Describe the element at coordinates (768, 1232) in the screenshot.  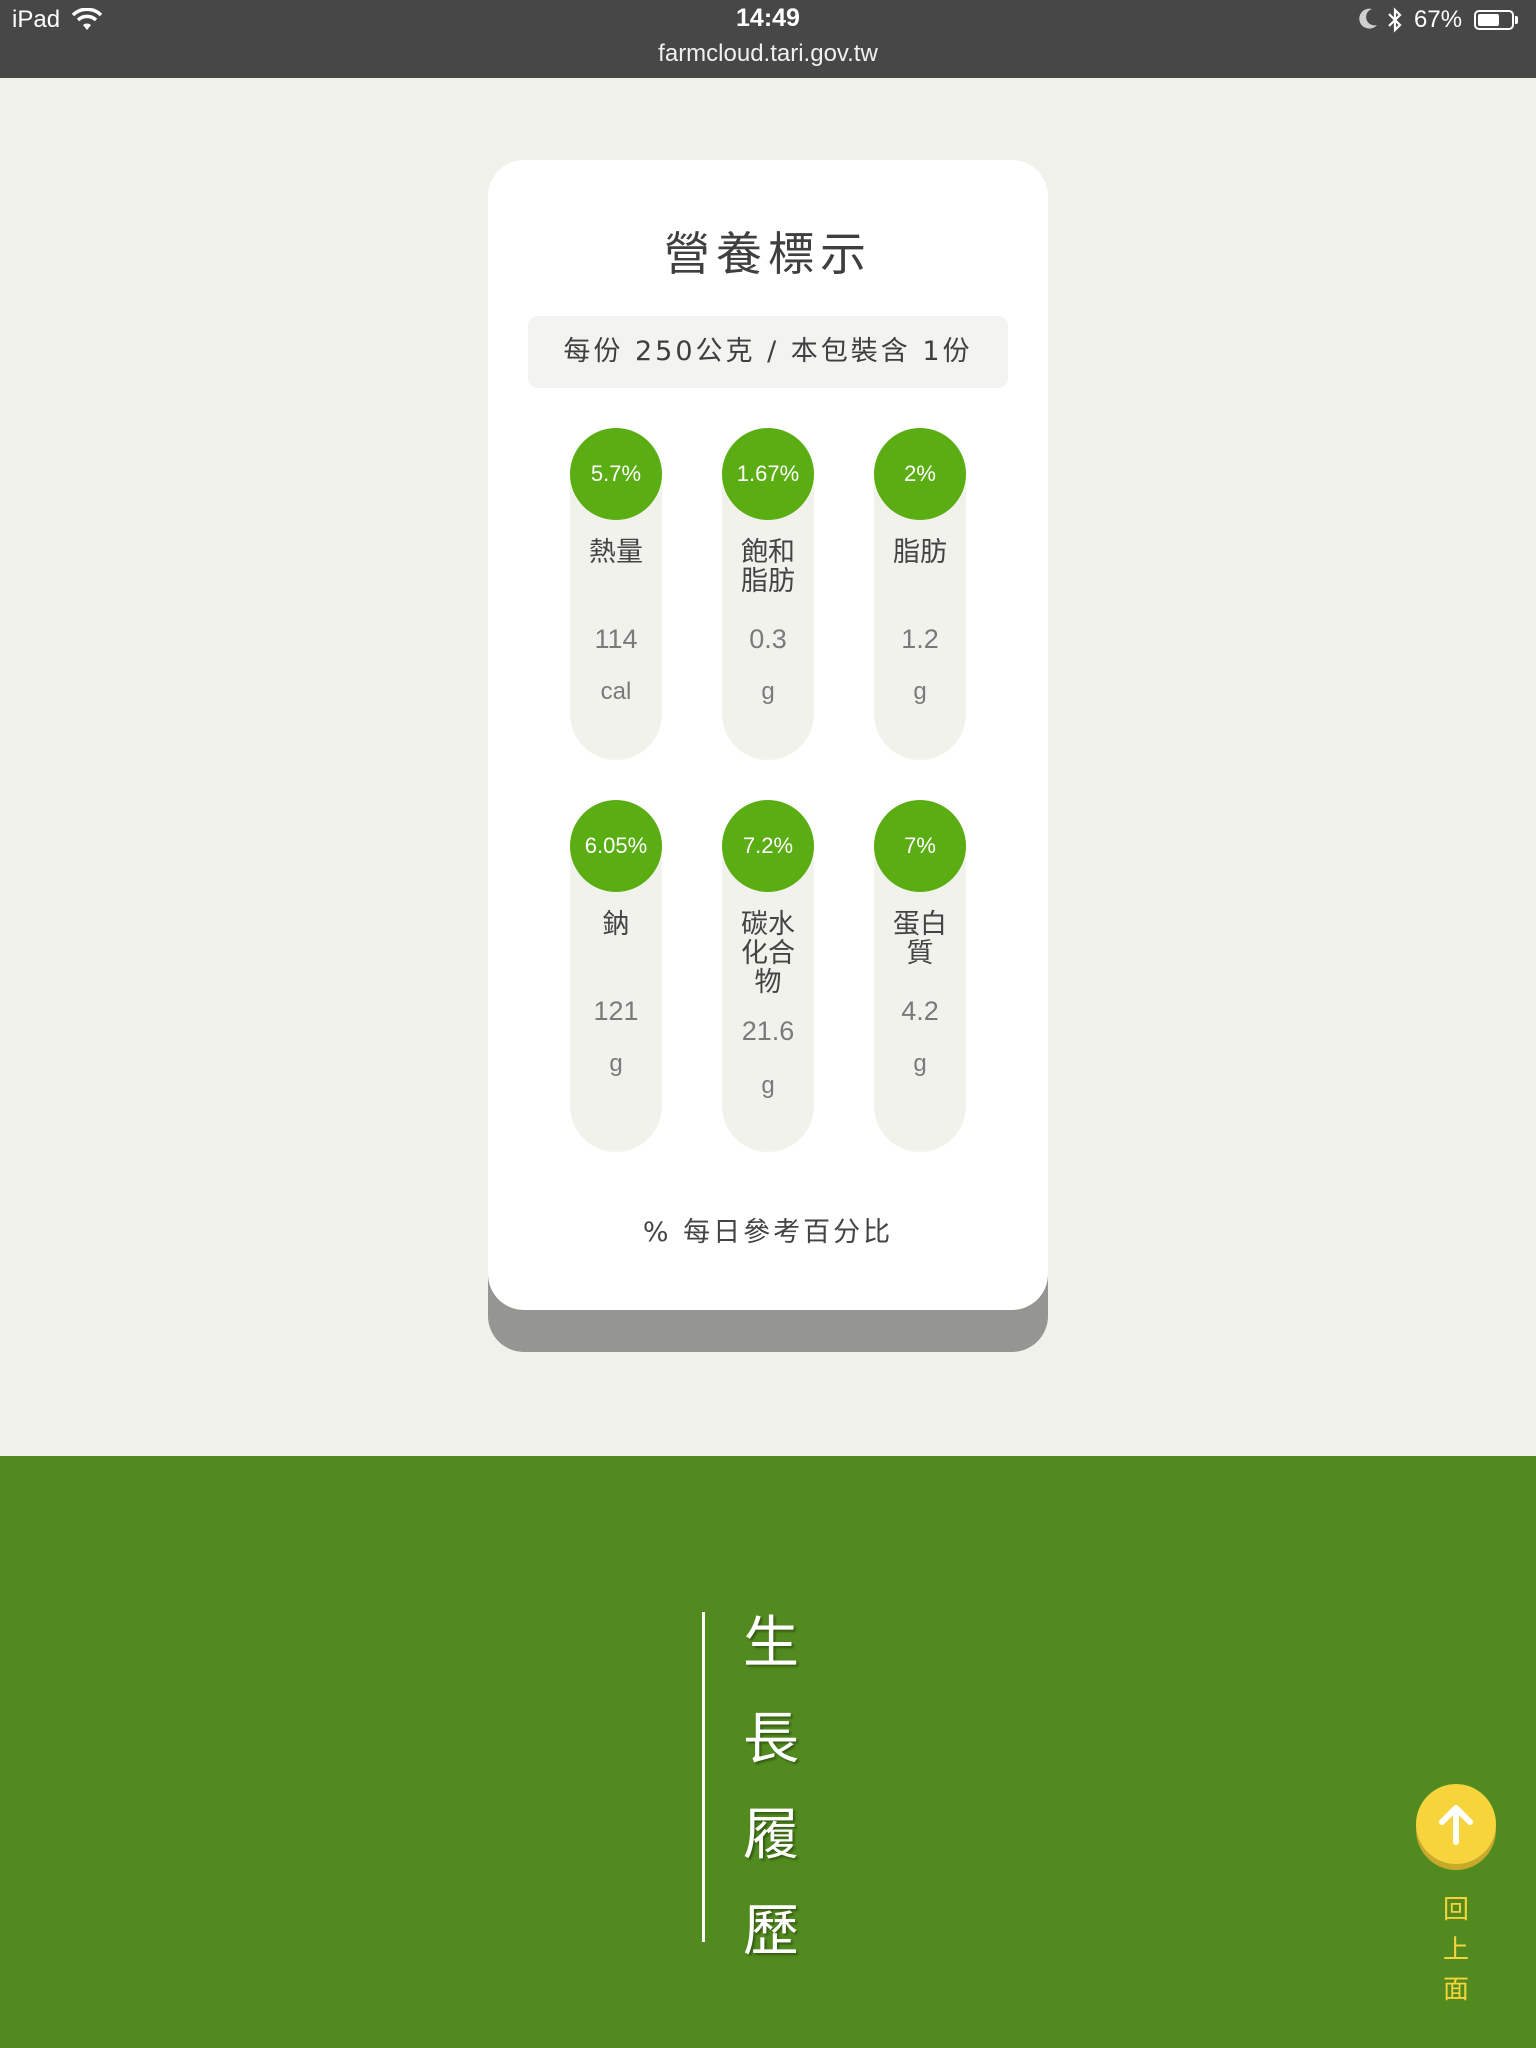
I see `footnote: % 每日參考百分比` at that location.